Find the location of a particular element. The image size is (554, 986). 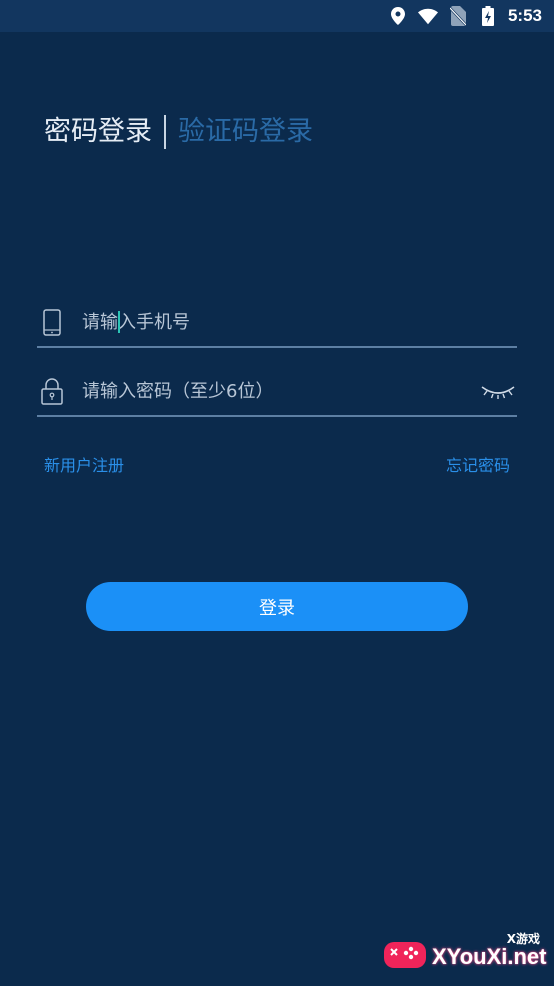

password-input is located at coordinates (280, 391).